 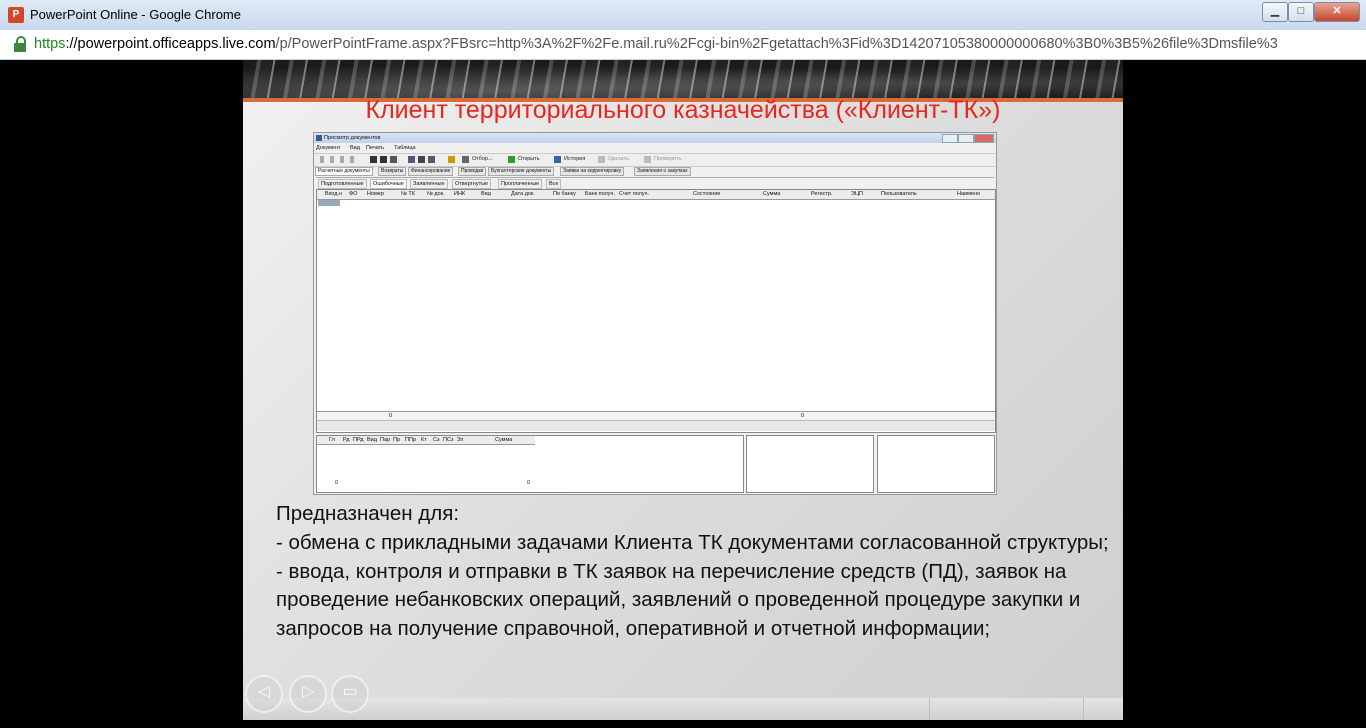 What do you see at coordinates (373, 159) in the screenshot?
I see `refresh-icon` at bounding box center [373, 159].